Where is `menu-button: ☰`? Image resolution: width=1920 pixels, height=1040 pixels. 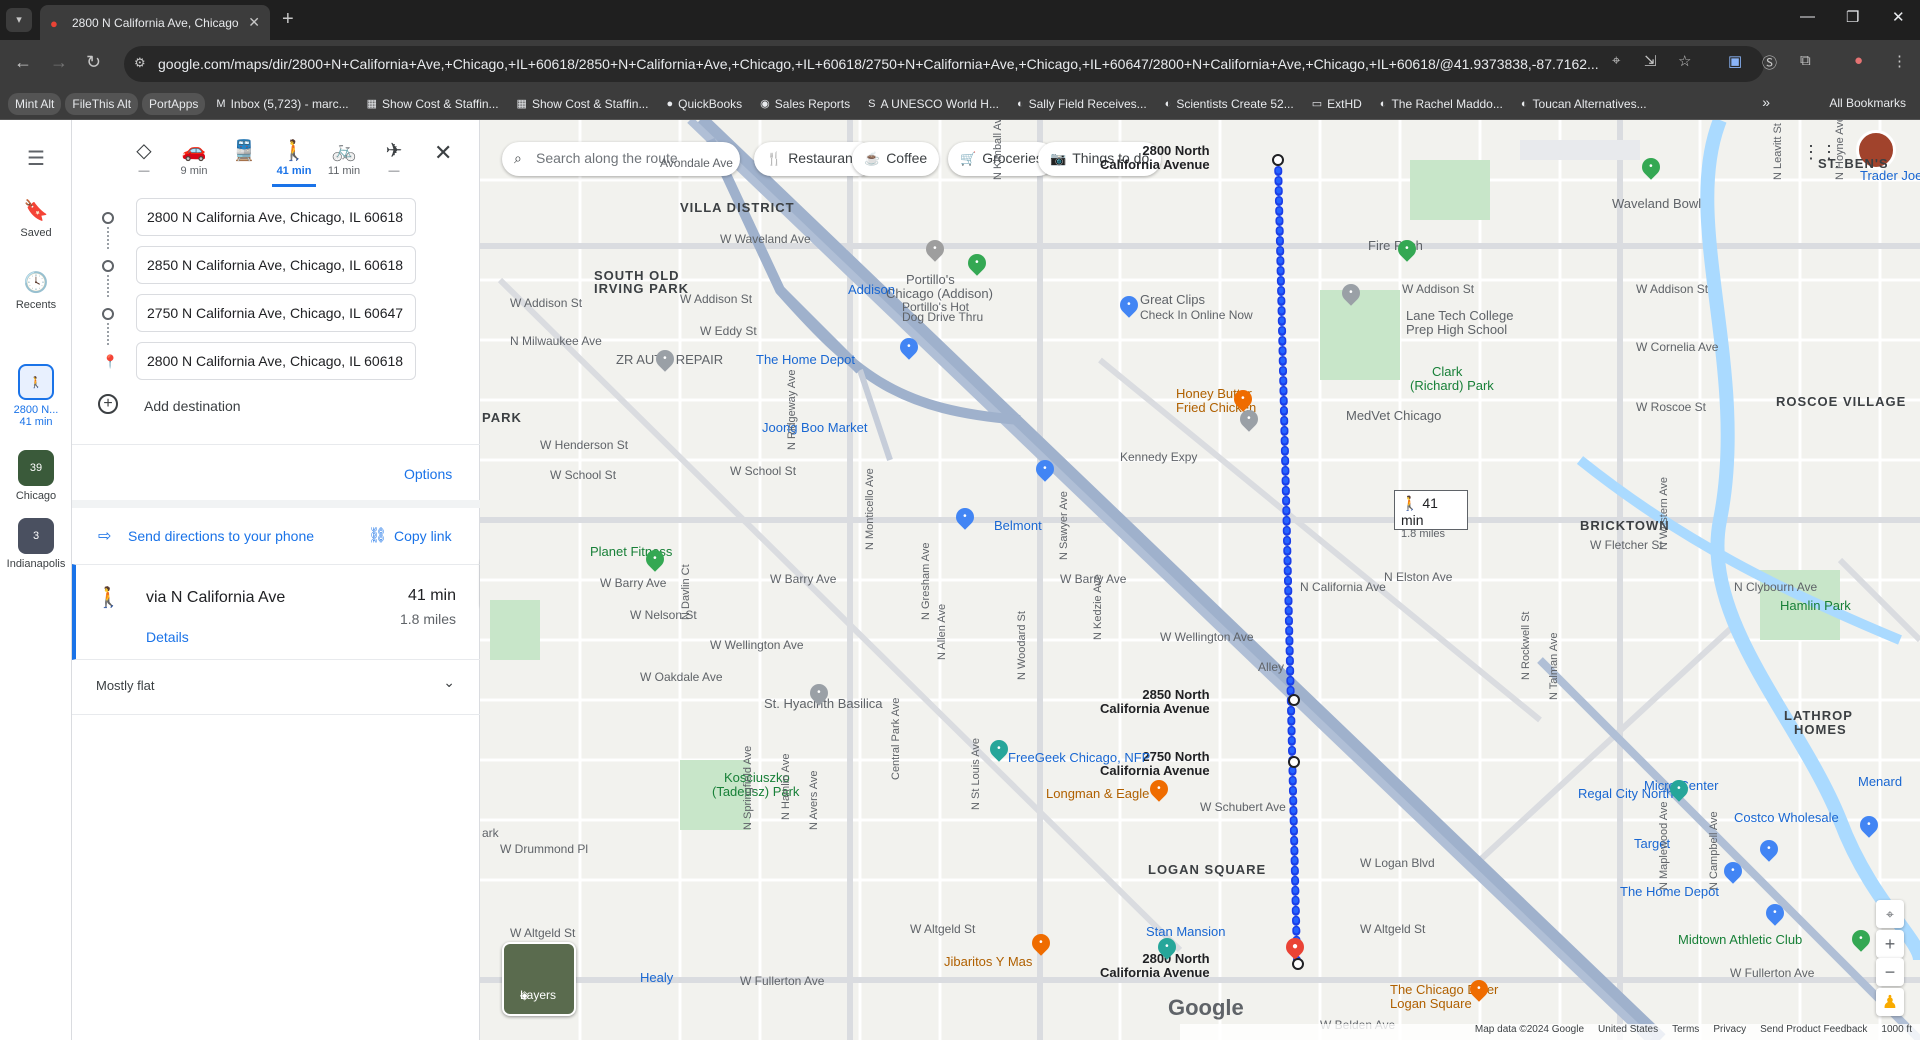 menu-button: ☰ is located at coordinates (36, 160).